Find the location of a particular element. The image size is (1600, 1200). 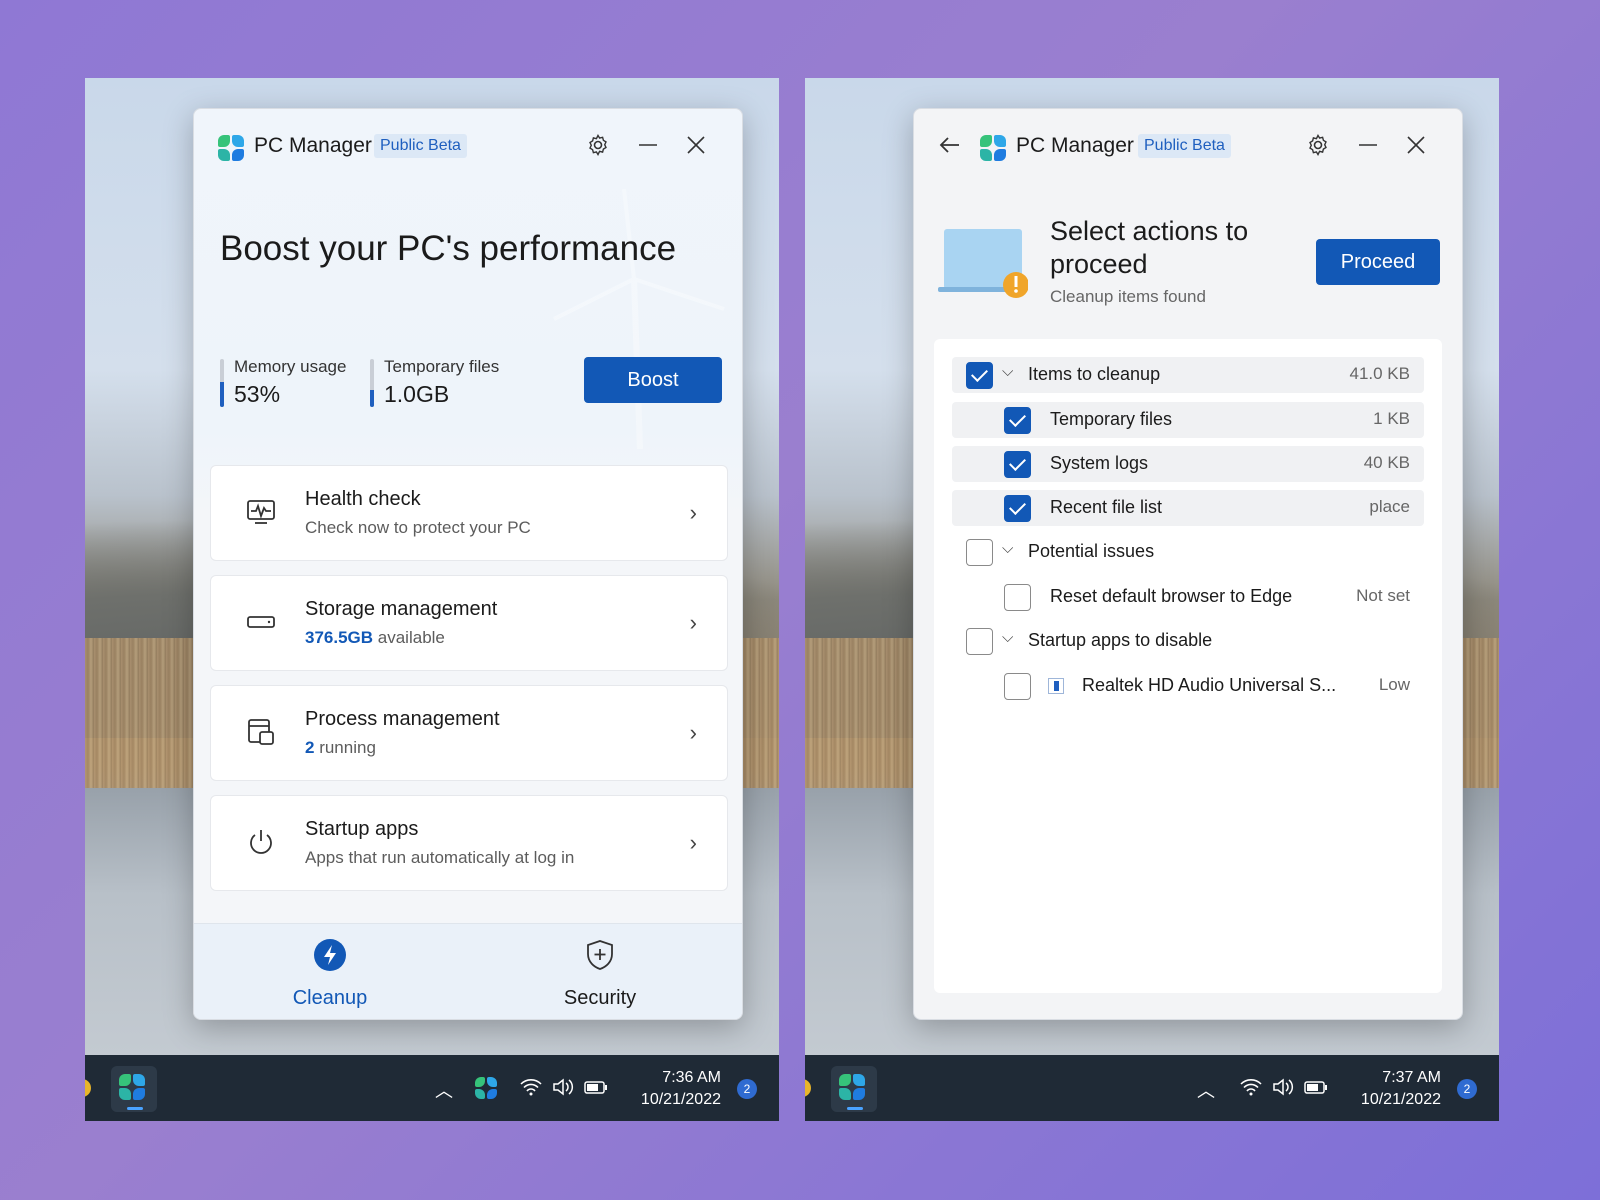

checkbox-reset-browser is located at coordinates (1017, 597).